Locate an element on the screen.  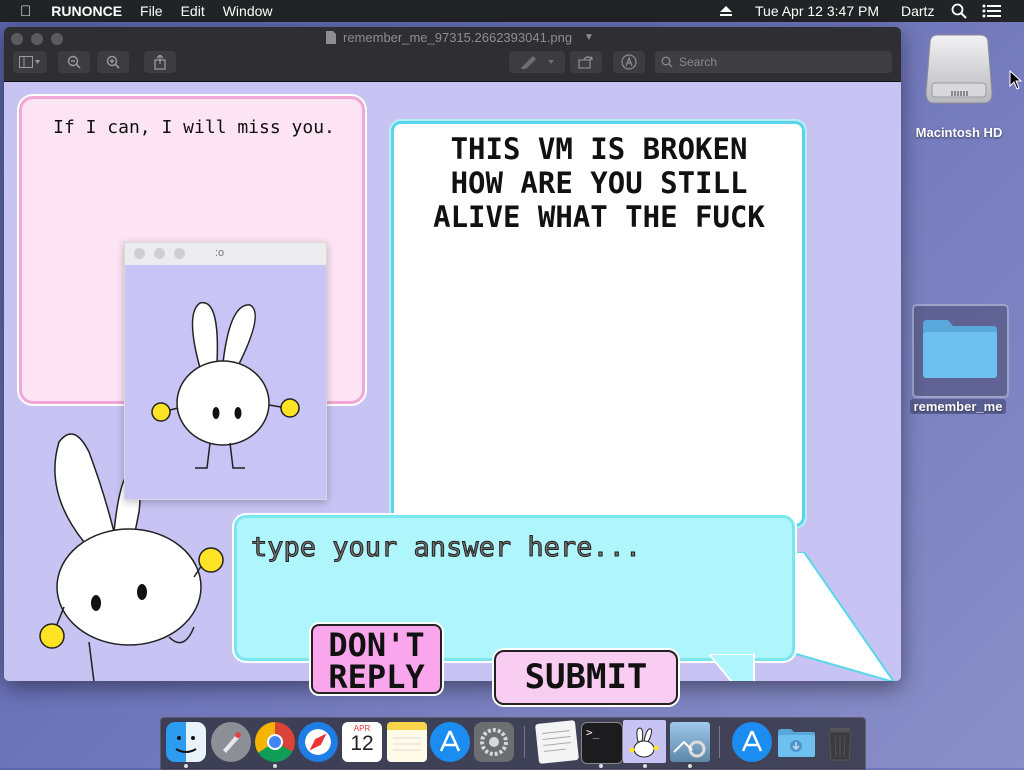
zoom-in-icon is located at coordinates (113, 62).